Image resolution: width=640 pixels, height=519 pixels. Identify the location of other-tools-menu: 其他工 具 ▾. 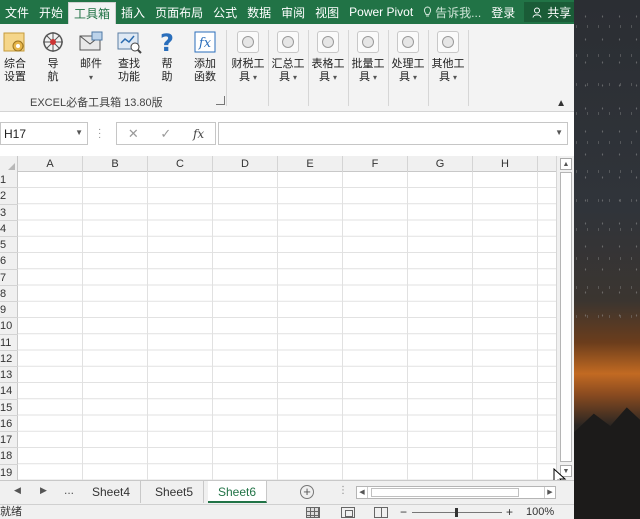
(448, 56).